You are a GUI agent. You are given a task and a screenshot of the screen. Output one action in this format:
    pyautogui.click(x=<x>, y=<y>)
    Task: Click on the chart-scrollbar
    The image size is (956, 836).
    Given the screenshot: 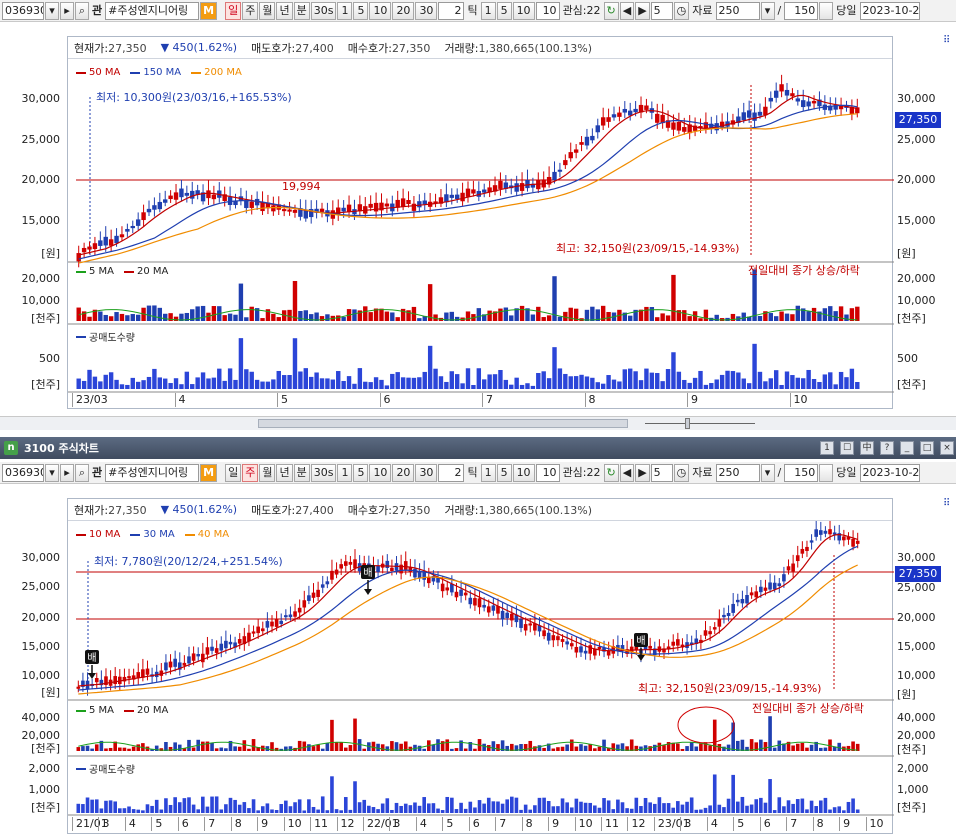 What is the action you would take?
    pyautogui.click(x=478, y=423)
    